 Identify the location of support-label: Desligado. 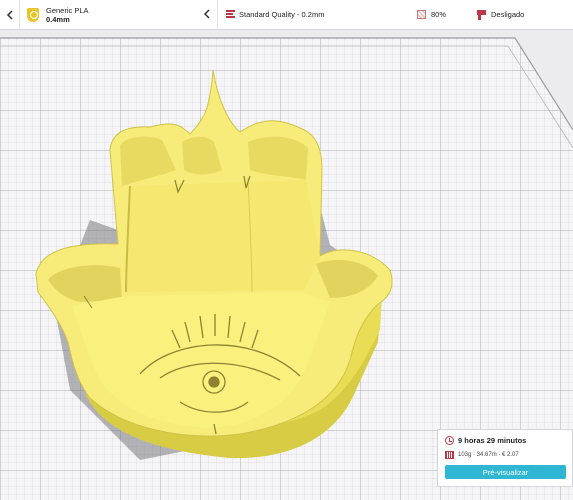
(508, 14).